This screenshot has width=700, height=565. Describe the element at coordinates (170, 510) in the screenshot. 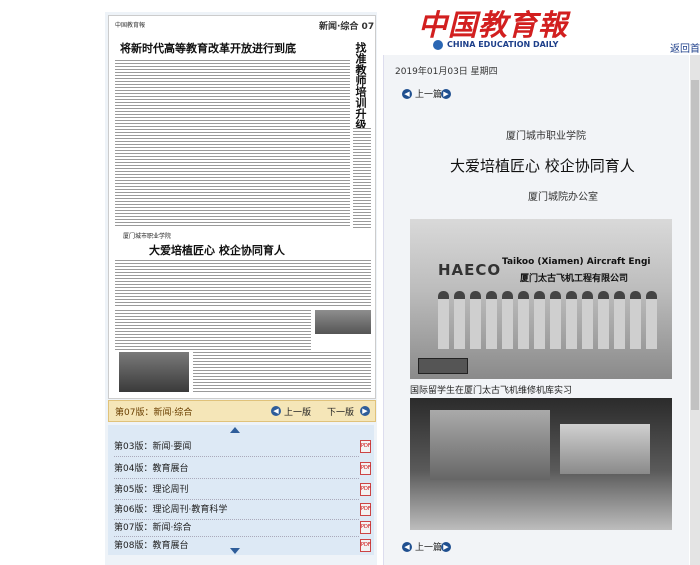

I see `page-list-label: 第06版：理论周刊·教育科学` at that location.